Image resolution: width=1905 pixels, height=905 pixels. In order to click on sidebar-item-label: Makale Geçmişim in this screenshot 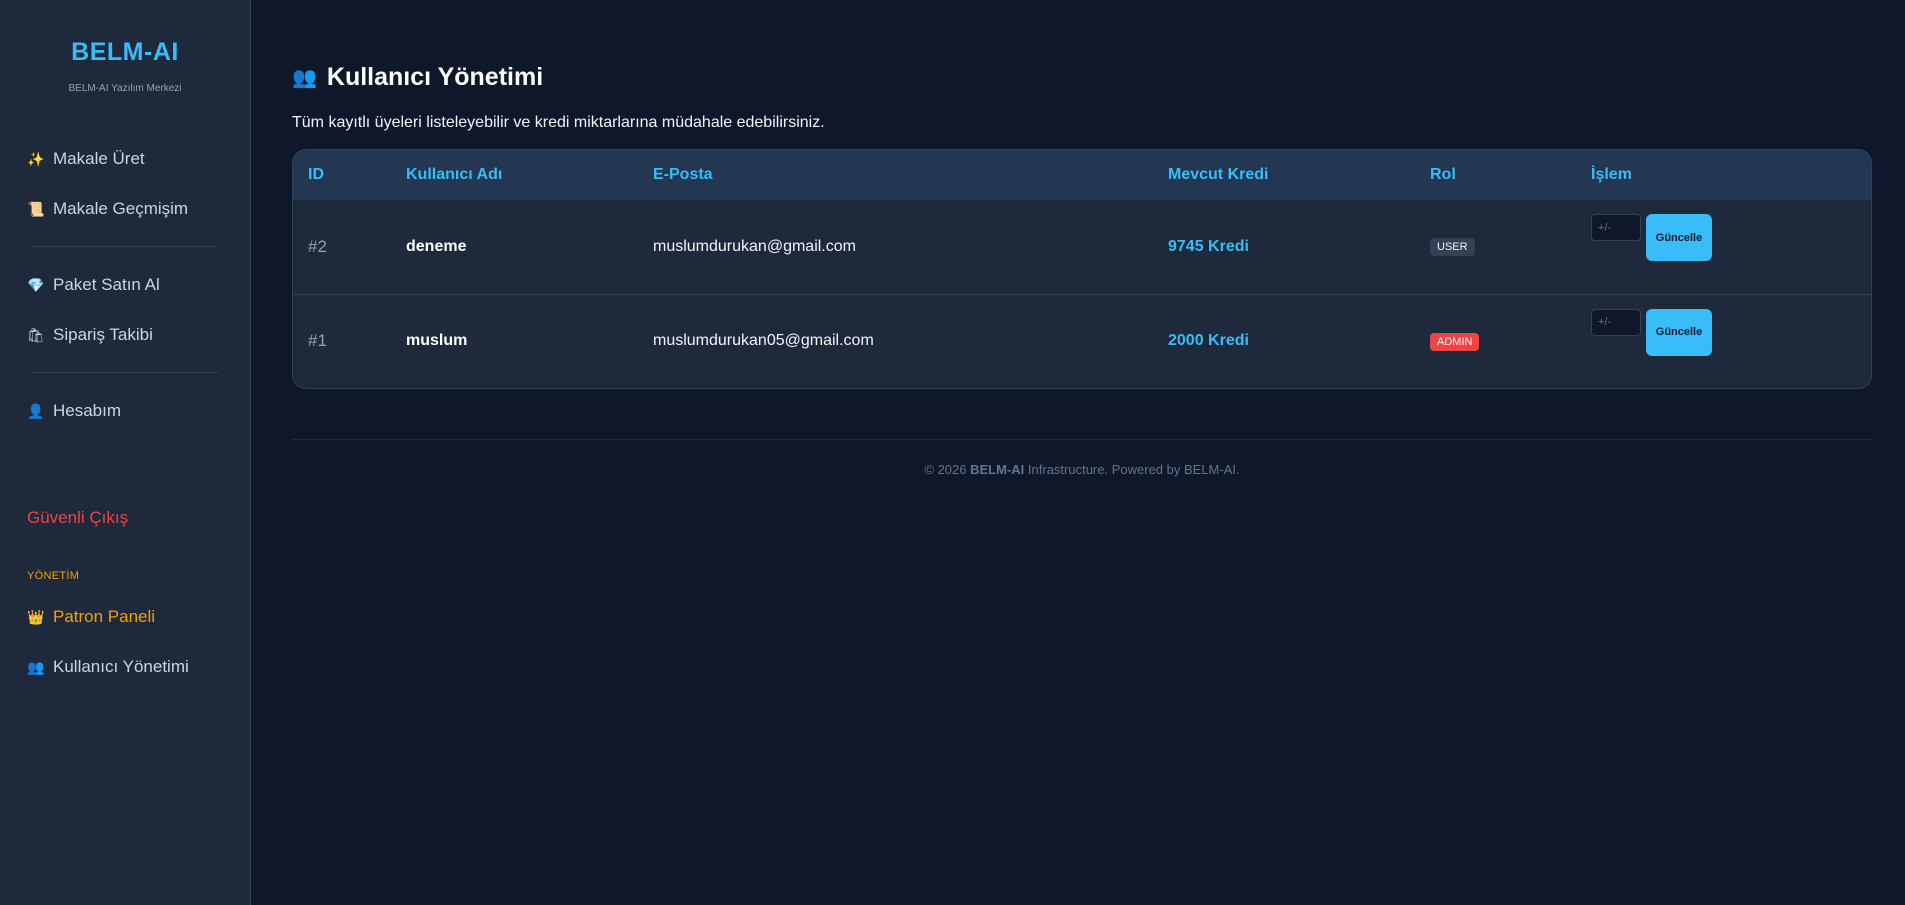, I will do `click(121, 208)`.